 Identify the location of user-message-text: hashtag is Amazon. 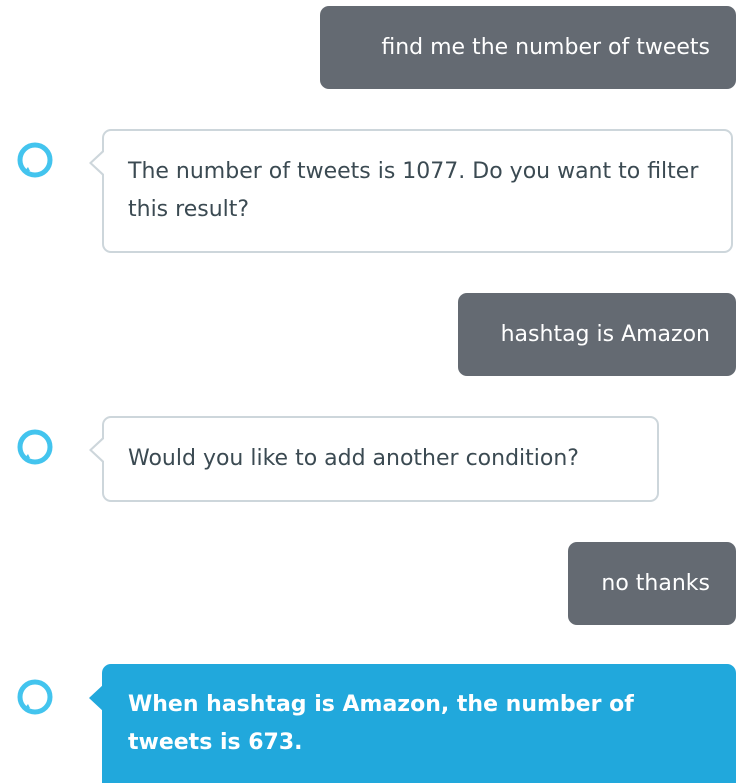
(605, 334).